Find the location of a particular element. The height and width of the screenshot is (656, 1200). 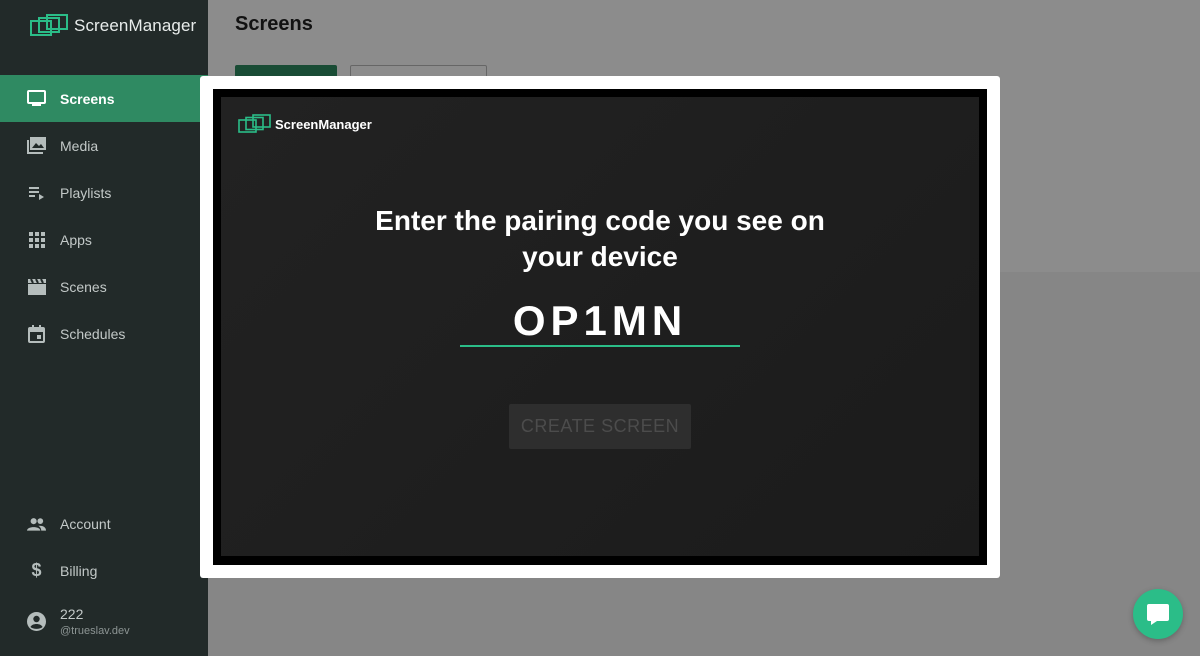

chat-bubble-icon is located at coordinates (1158, 614).